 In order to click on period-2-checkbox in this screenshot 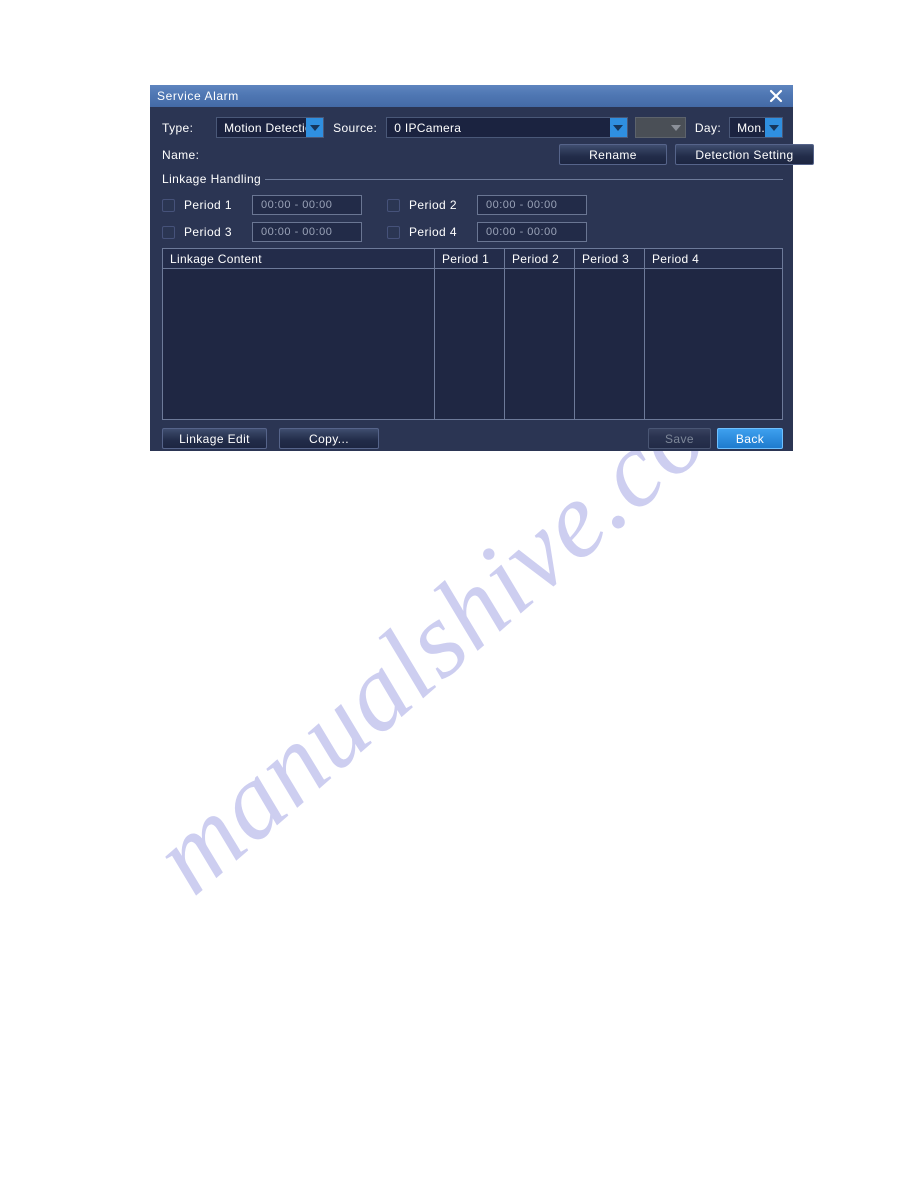, I will do `click(393, 205)`.